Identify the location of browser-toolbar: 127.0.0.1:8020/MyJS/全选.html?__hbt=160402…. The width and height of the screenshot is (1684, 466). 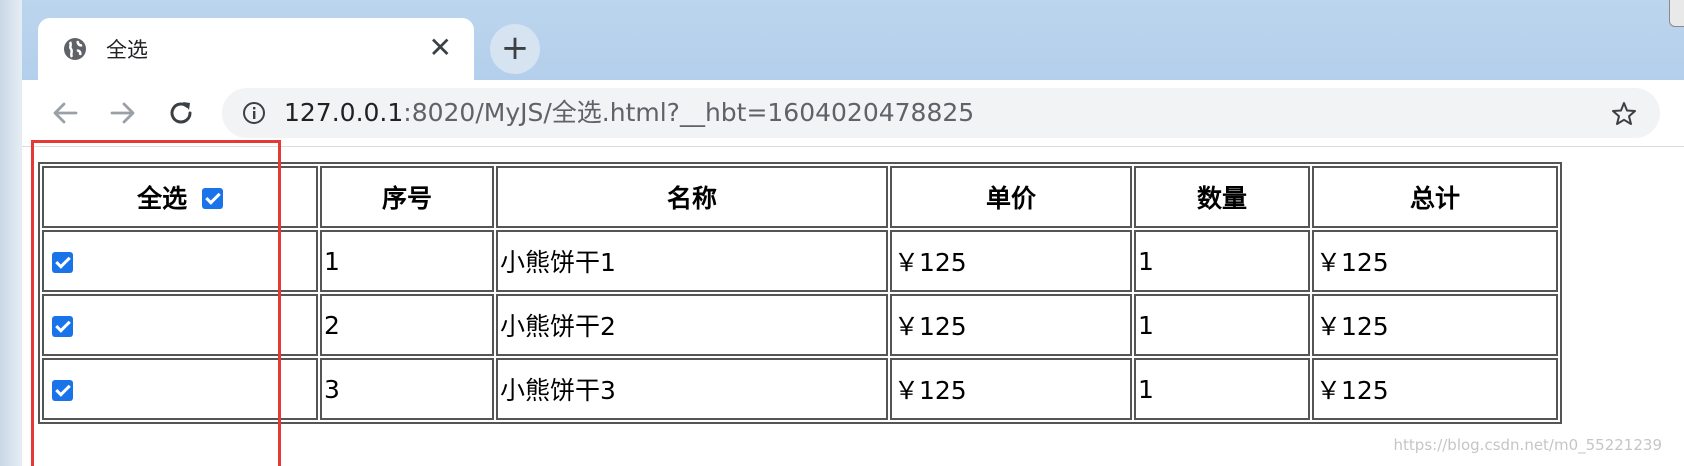
(853, 113).